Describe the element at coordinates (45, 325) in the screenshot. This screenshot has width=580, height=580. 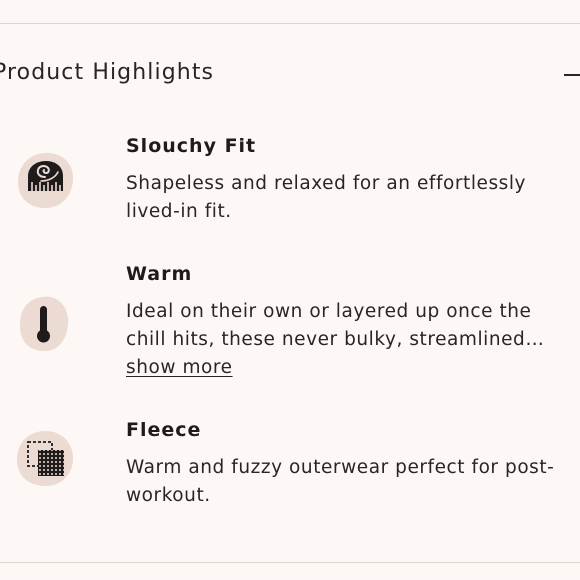
I see `thermometer-icon` at that location.